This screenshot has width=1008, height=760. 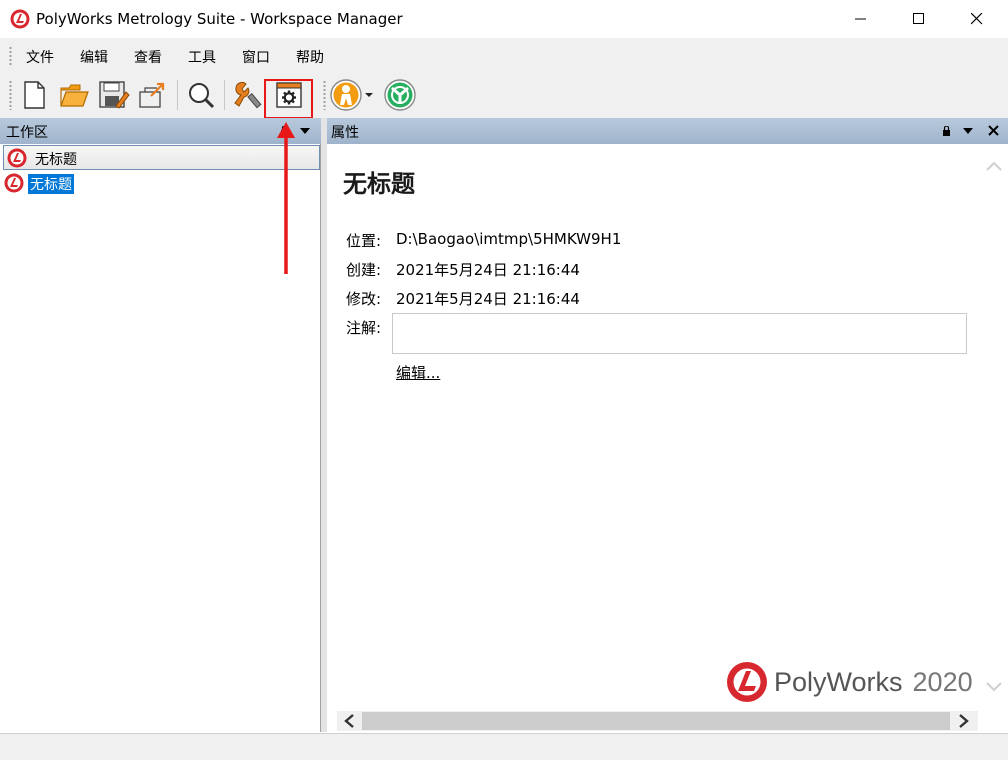 I want to click on settings-window-icon, so click(x=289, y=95).